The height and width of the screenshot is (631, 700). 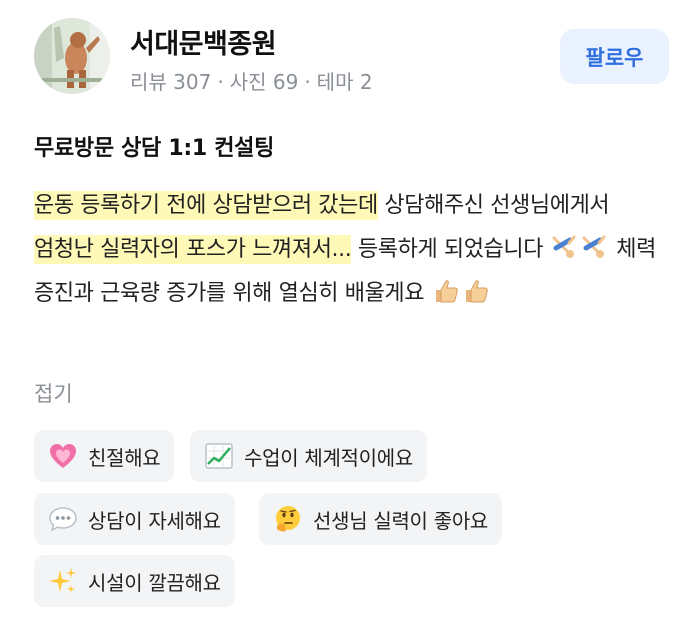 I want to click on highlighted-text: 운동 등록하기 전에 상담받으러 갔는데, so click(x=206, y=205).